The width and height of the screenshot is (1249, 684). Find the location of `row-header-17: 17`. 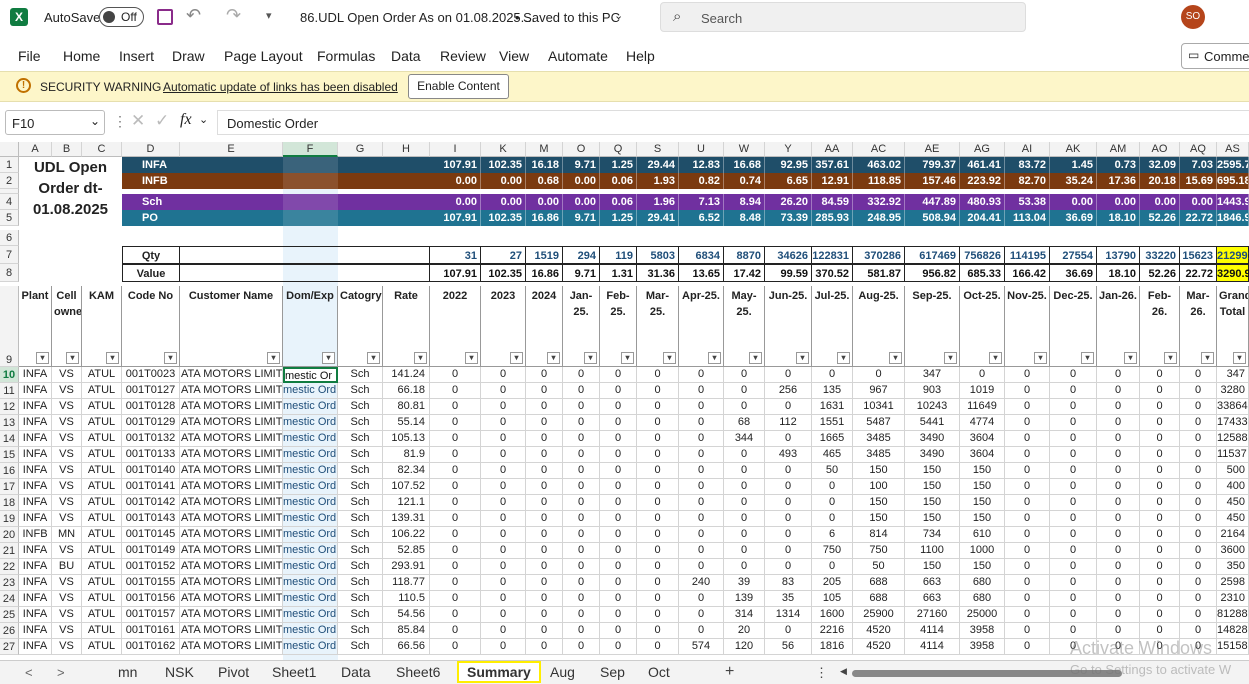

row-header-17: 17 is located at coordinates (9, 487).